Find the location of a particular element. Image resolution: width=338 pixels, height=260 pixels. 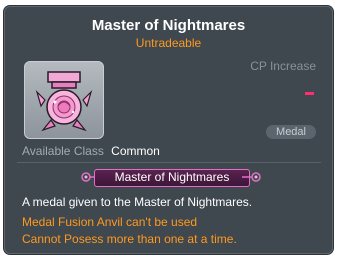

divider is located at coordinates (169, 162).